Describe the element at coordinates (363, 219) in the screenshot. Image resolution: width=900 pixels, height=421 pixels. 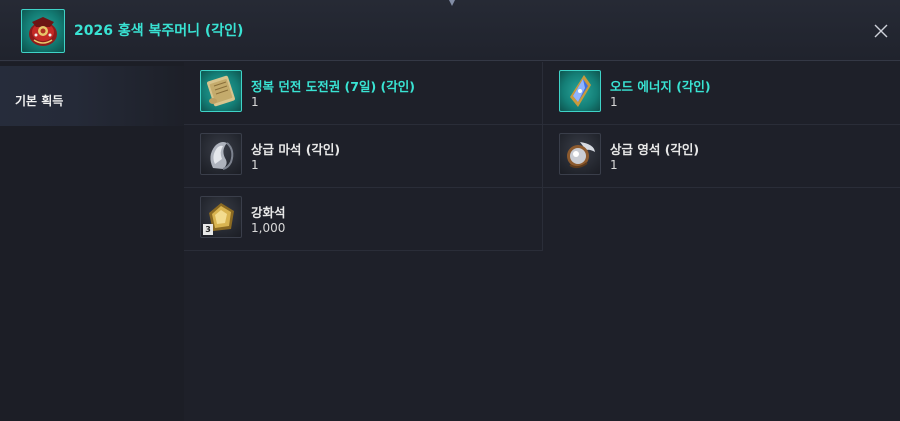
I see `reward-item: 3 강화석 1,000` at that location.